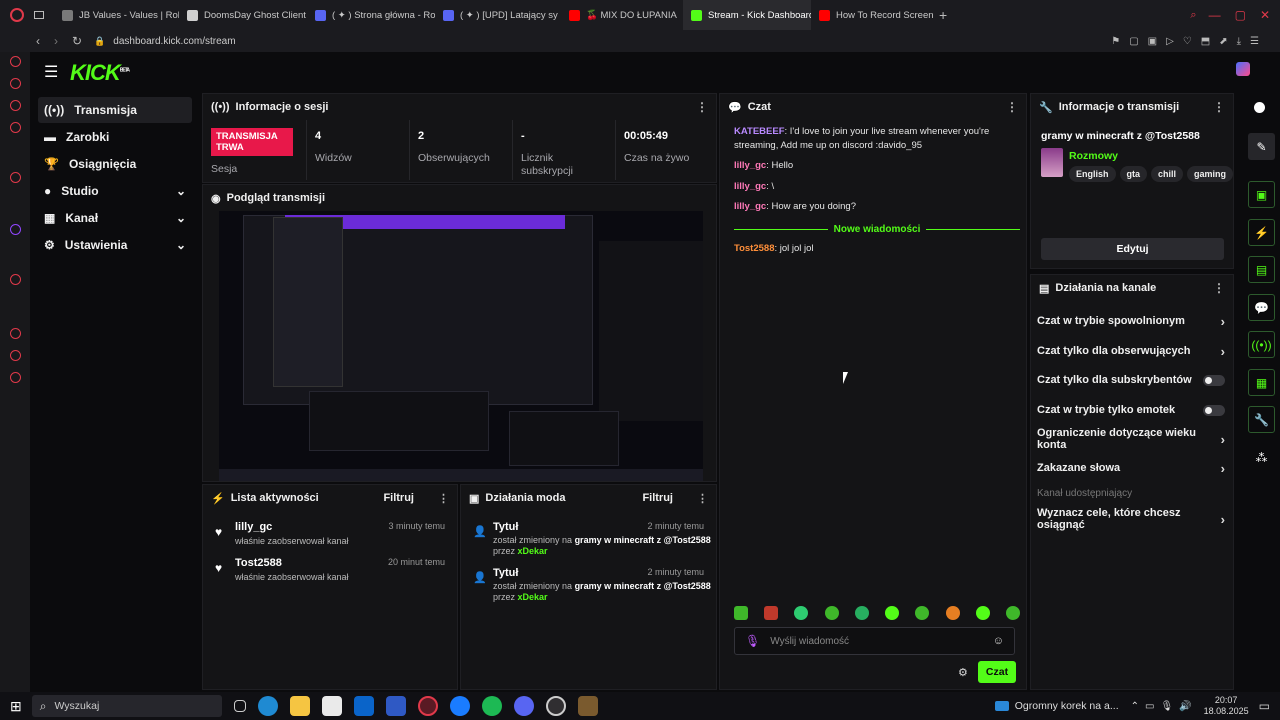 Image resolution: width=1280 pixels, height=720 pixels. I want to click on discord-icon, so click(523, 706).